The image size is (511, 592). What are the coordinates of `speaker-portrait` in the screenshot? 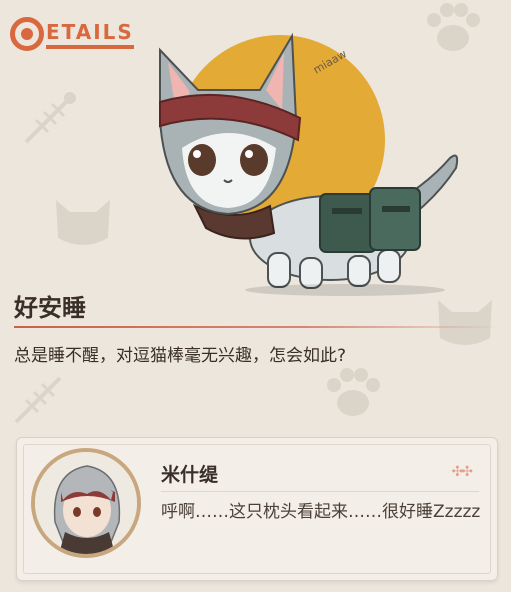 It's located at (86, 503).